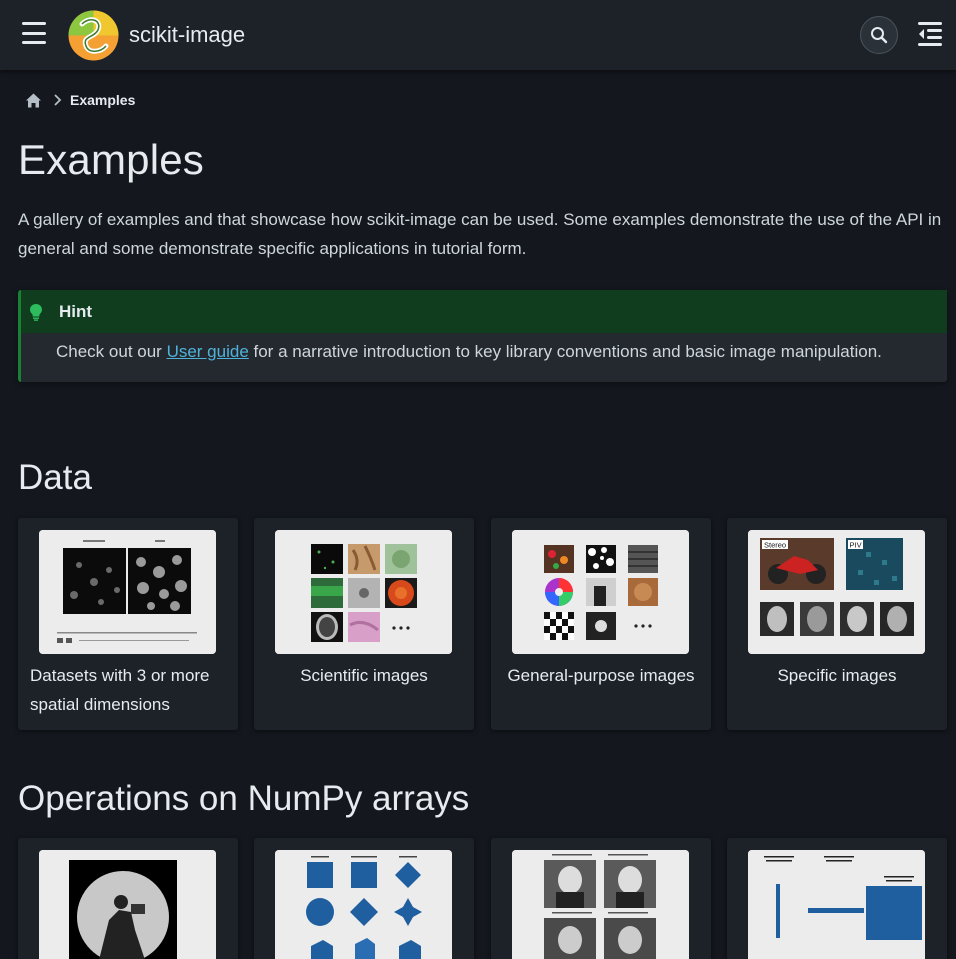 The height and width of the screenshot is (959, 956). Describe the element at coordinates (484, 311) in the screenshot. I see `hint-header: Hint` at that location.